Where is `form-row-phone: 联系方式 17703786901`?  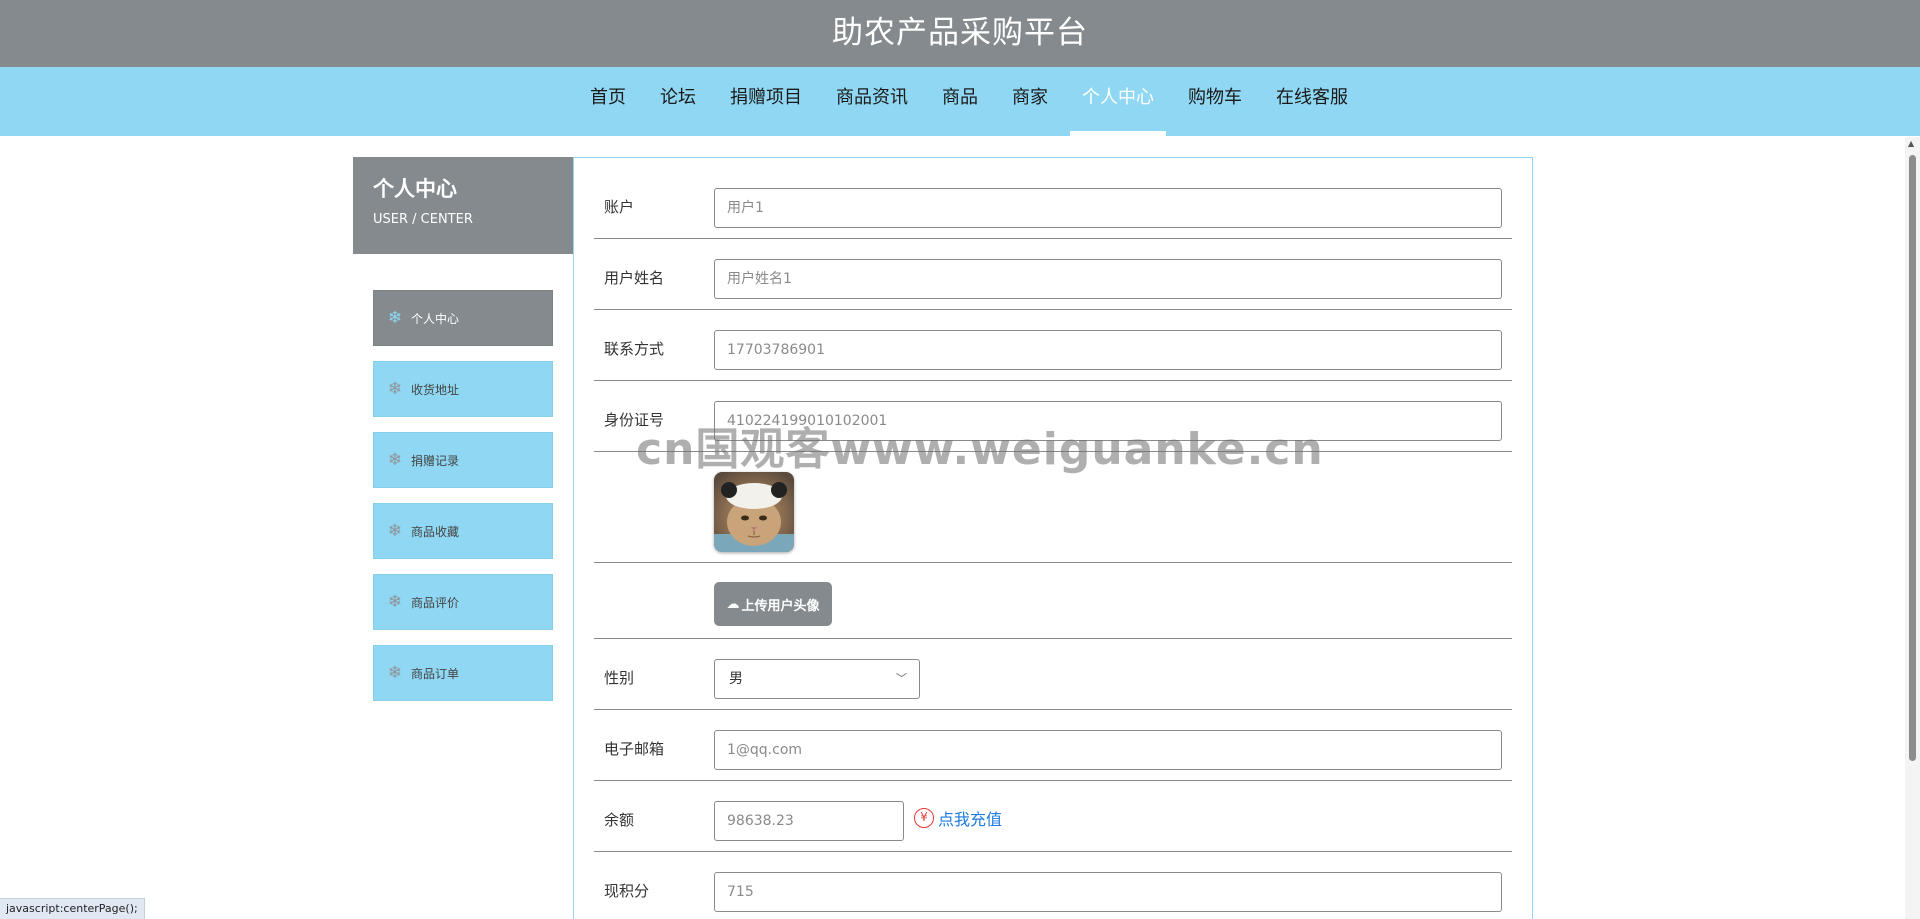
form-row-phone: 联系方式 17703786901 is located at coordinates (1053, 345).